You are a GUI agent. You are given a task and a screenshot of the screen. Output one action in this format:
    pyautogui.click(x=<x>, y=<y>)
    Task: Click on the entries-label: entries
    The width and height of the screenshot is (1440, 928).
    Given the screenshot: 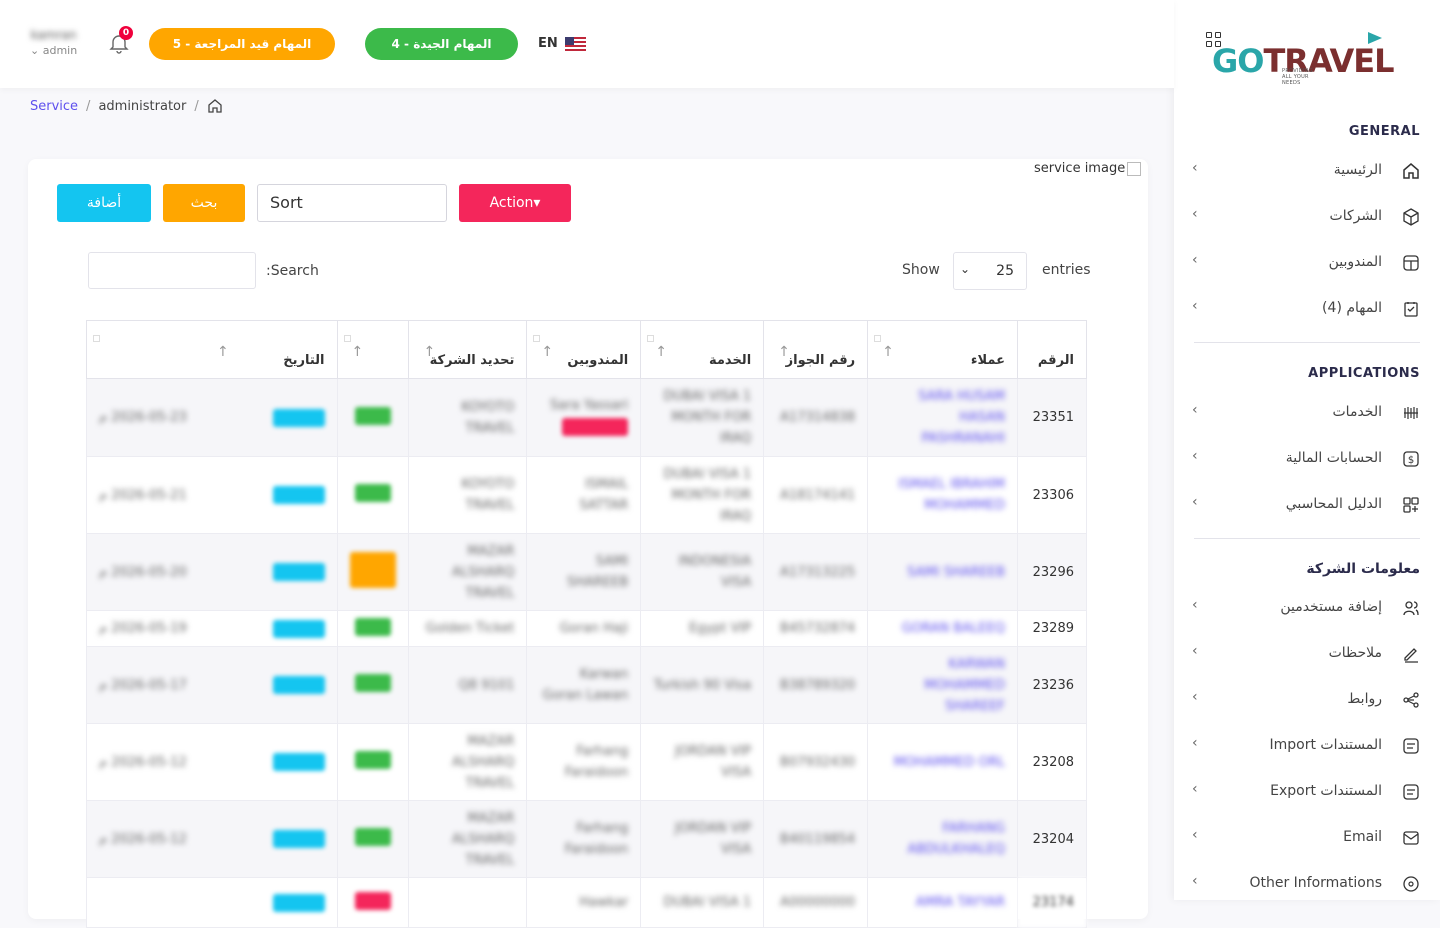 What is the action you would take?
    pyautogui.click(x=1066, y=270)
    